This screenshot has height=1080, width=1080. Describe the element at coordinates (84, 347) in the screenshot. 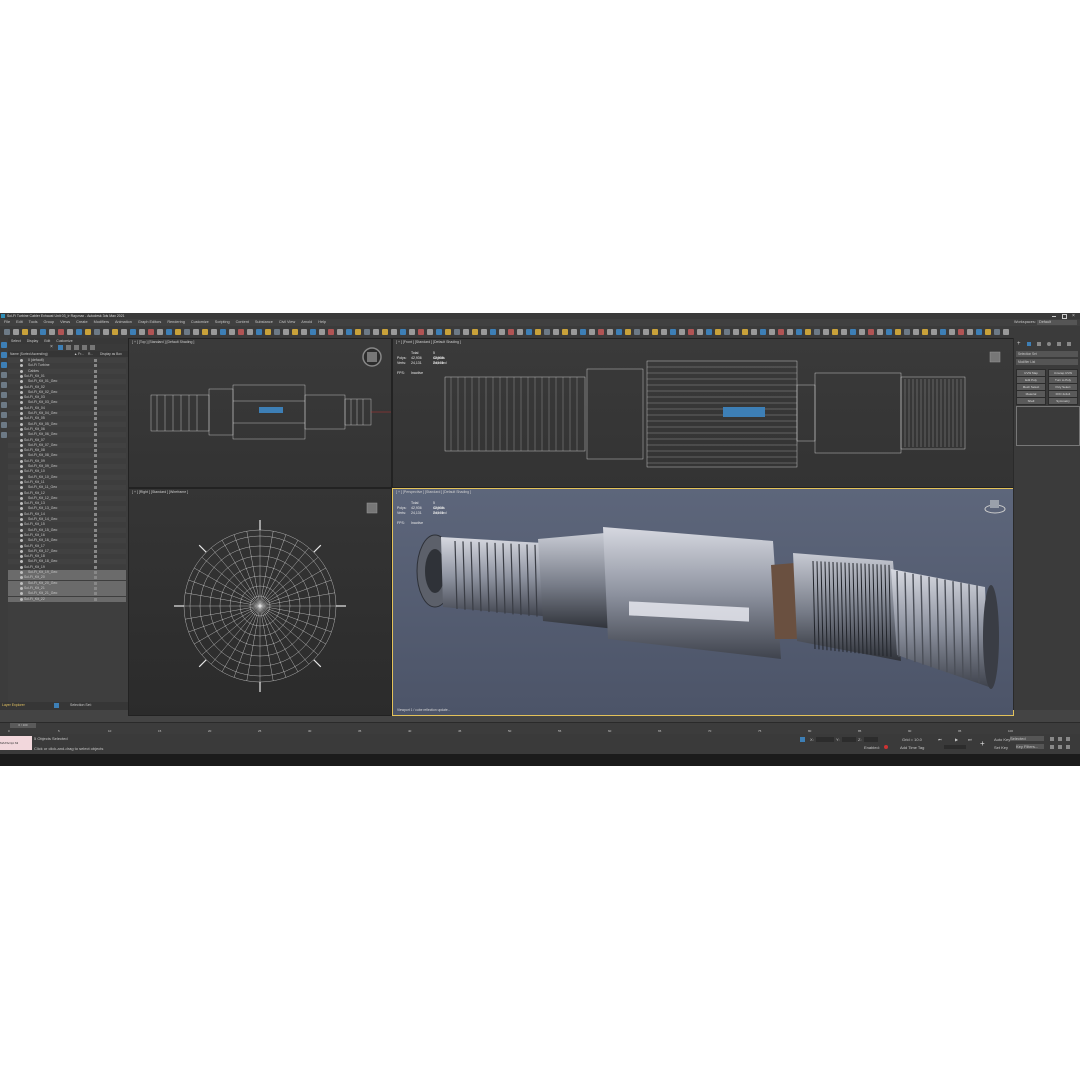

I see `invert-icon` at that location.